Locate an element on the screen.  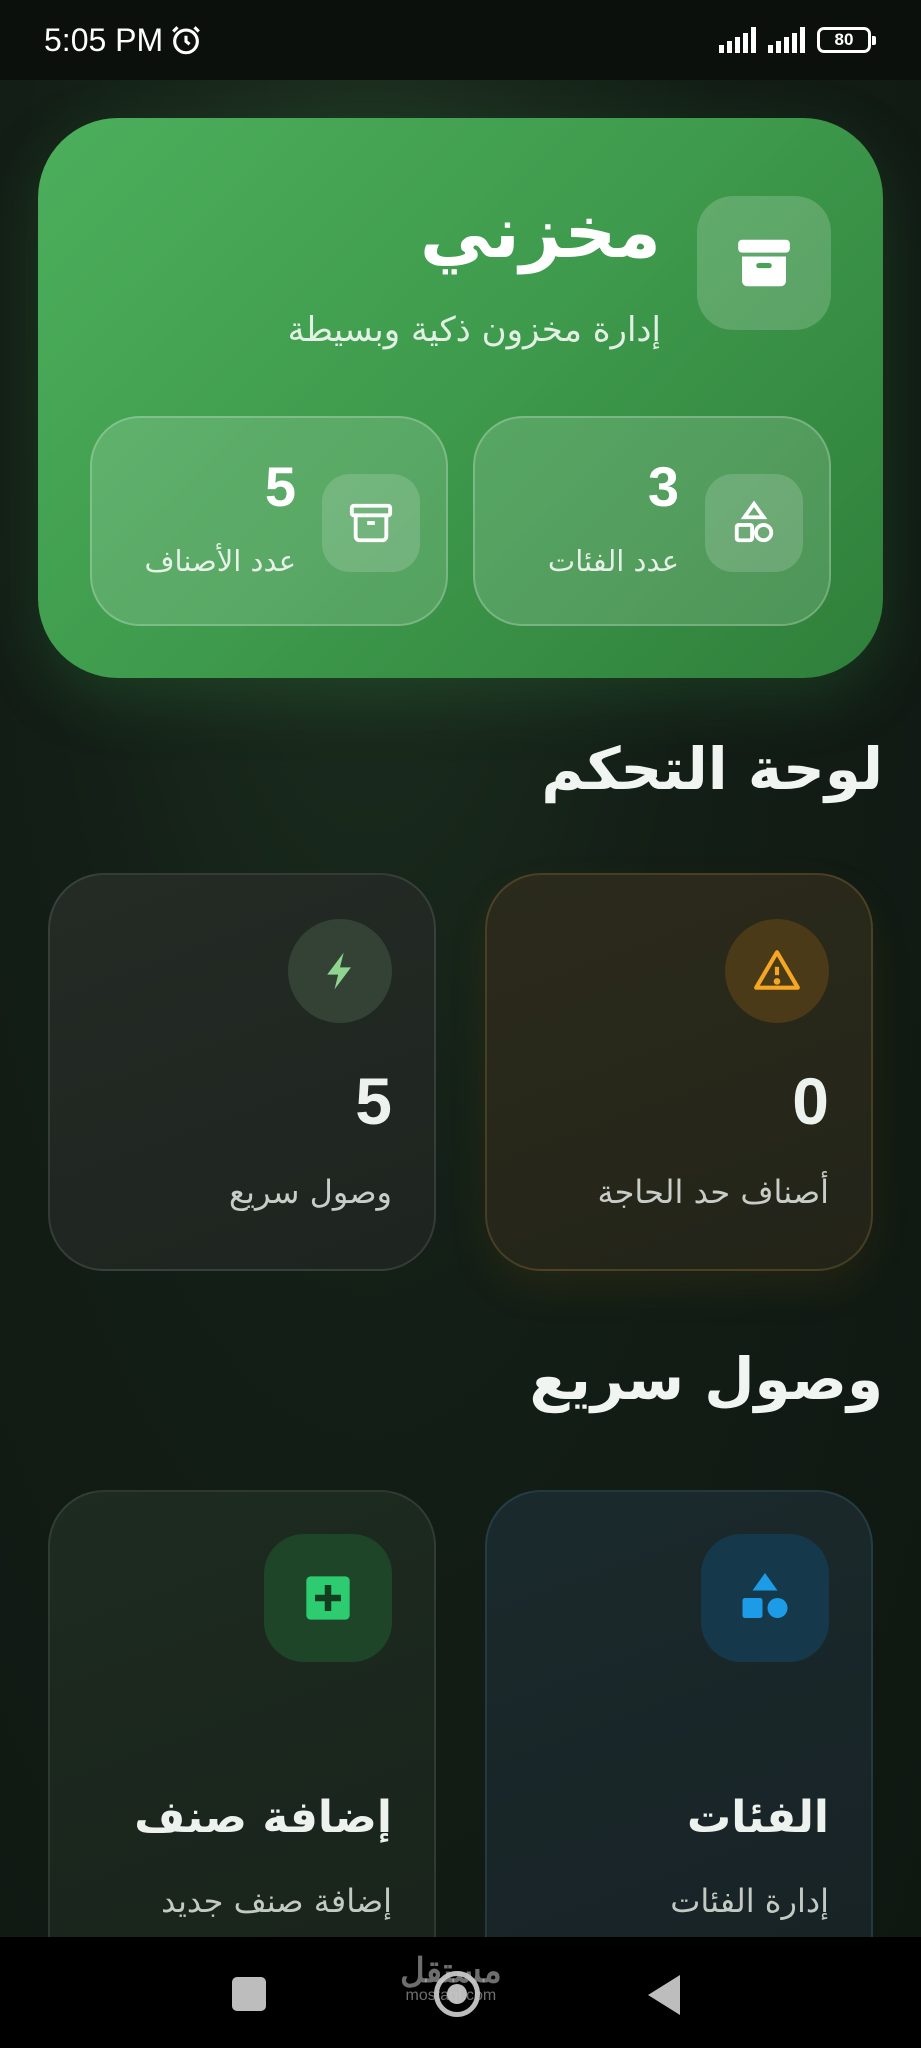
add-box-icon is located at coordinates (328, 1598).